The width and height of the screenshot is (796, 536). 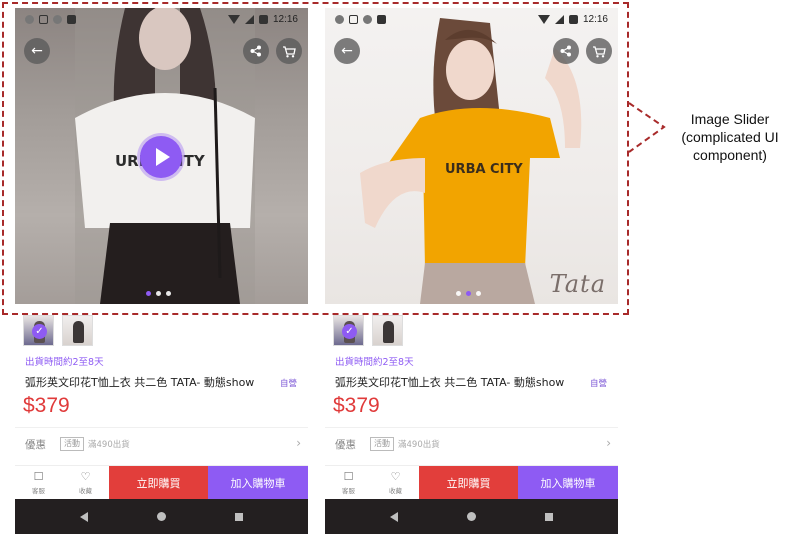 What do you see at coordinates (647, 127) in the screenshot?
I see `callout-connector` at bounding box center [647, 127].